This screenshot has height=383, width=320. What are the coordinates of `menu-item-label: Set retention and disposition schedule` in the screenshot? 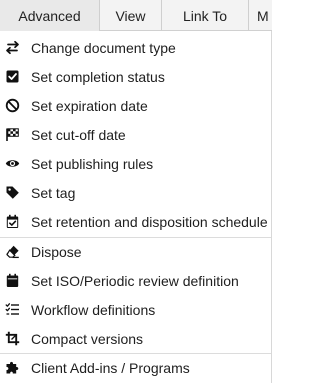 It's located at (149, 221).